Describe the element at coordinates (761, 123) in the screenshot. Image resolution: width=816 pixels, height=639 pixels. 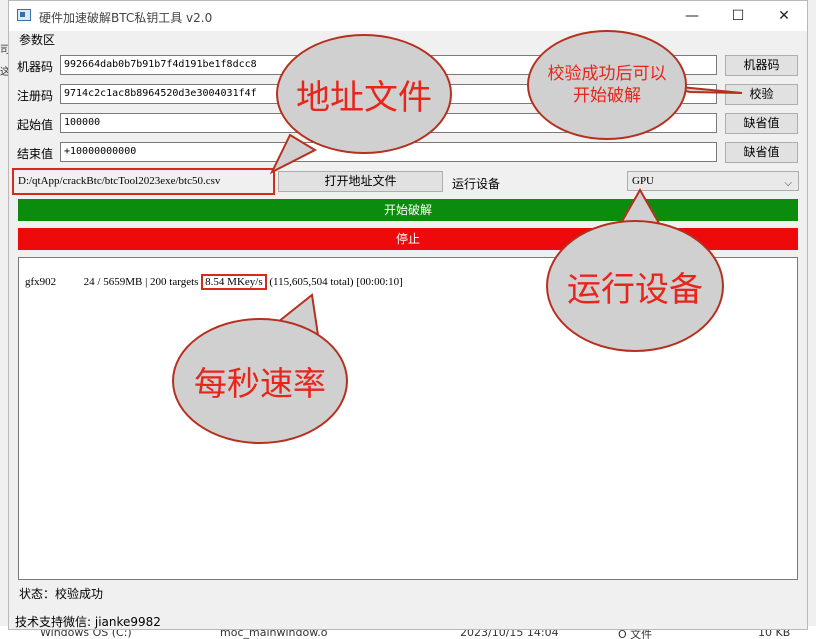
I see `start-default-button: 缺省值` at that location.